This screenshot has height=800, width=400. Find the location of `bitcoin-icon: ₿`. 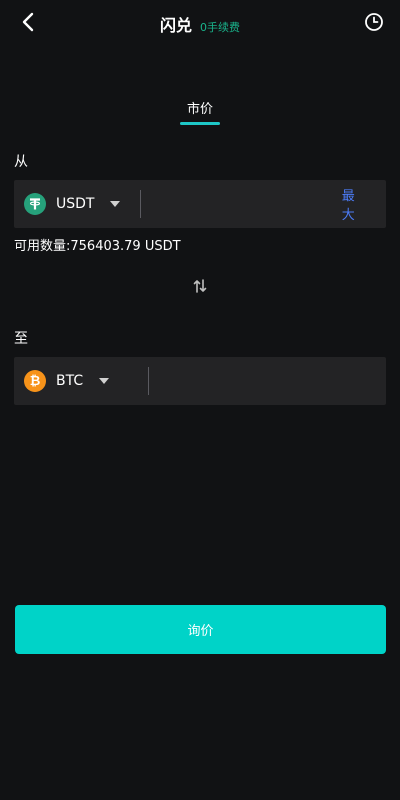

bitcoin-icon: ₿ is located at coordinates (35, 381).